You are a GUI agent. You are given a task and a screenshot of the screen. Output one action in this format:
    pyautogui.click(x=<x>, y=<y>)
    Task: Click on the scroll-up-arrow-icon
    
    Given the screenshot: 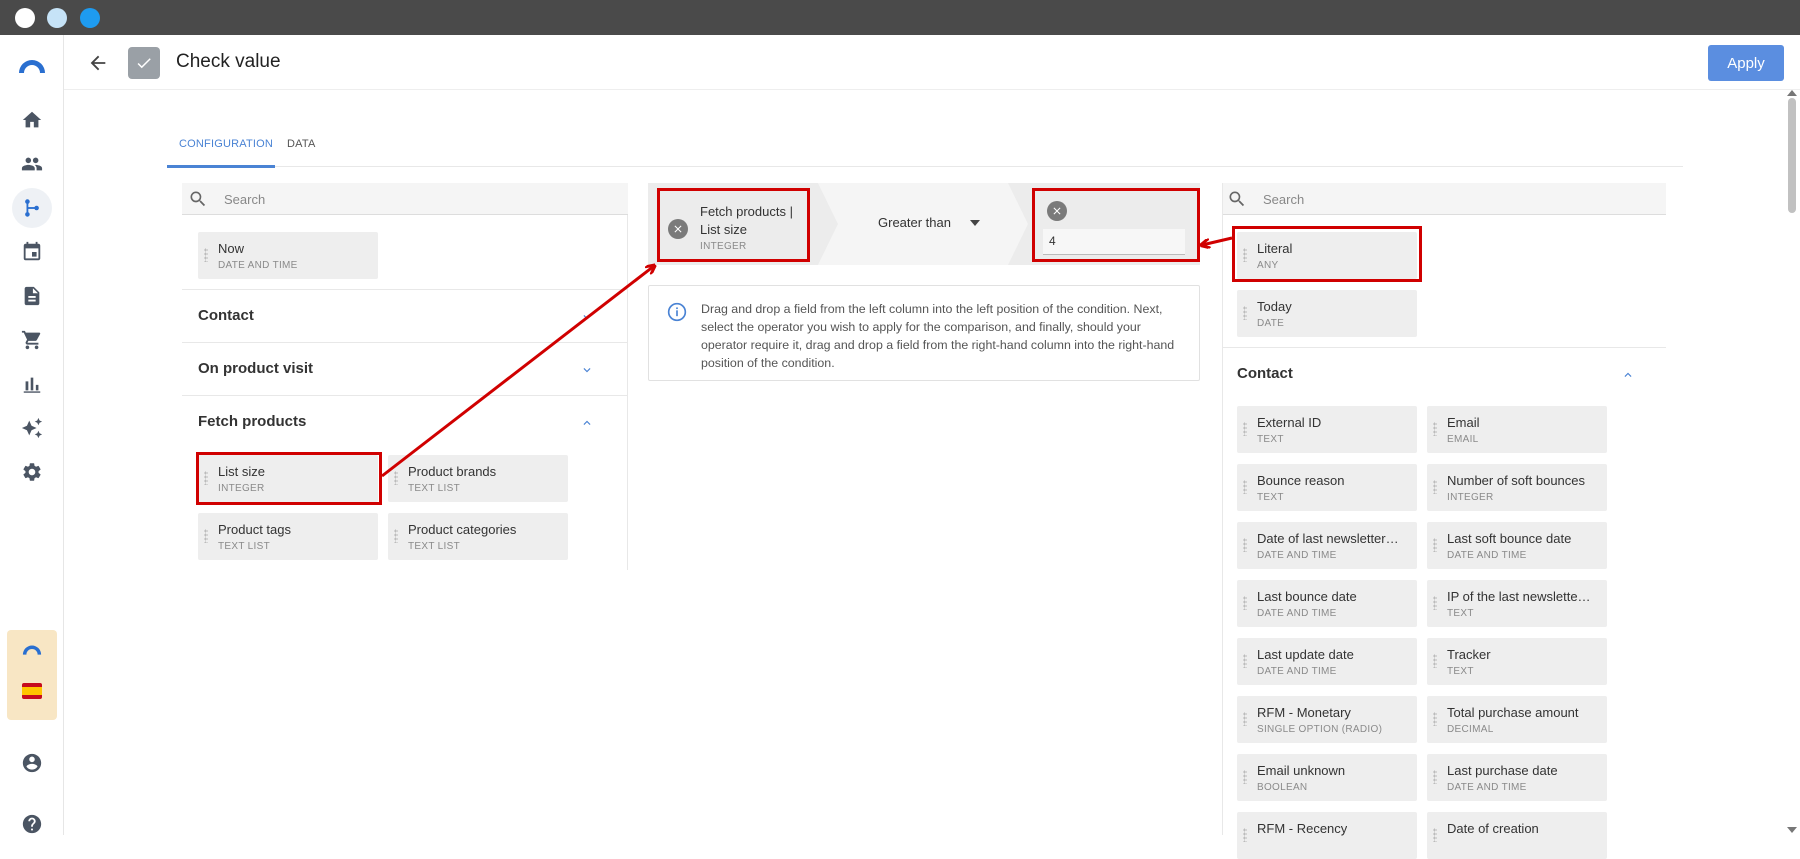 What is the action you would take?
    pyautogui.click(x=1792, y=93)
    